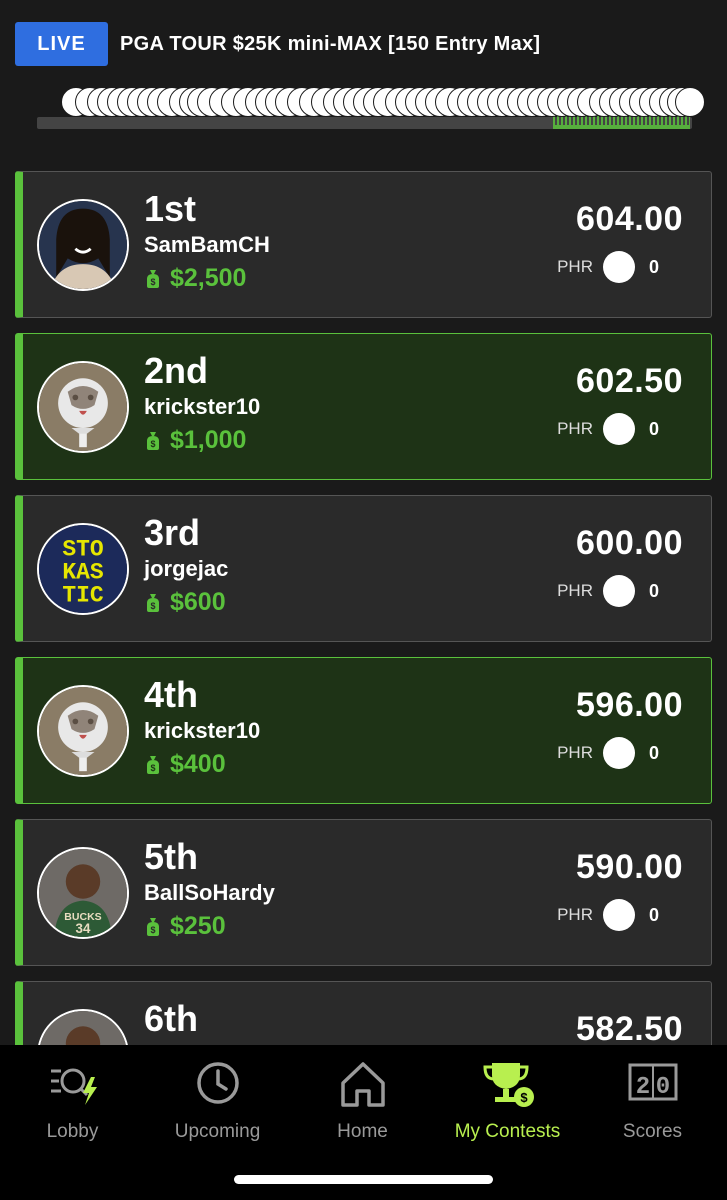 The image size is (727, 1200). What do you see at coordinates (171, 1018) in the screenshot?
I see `place-rank: 6th` at bounding box center [171, 1018].